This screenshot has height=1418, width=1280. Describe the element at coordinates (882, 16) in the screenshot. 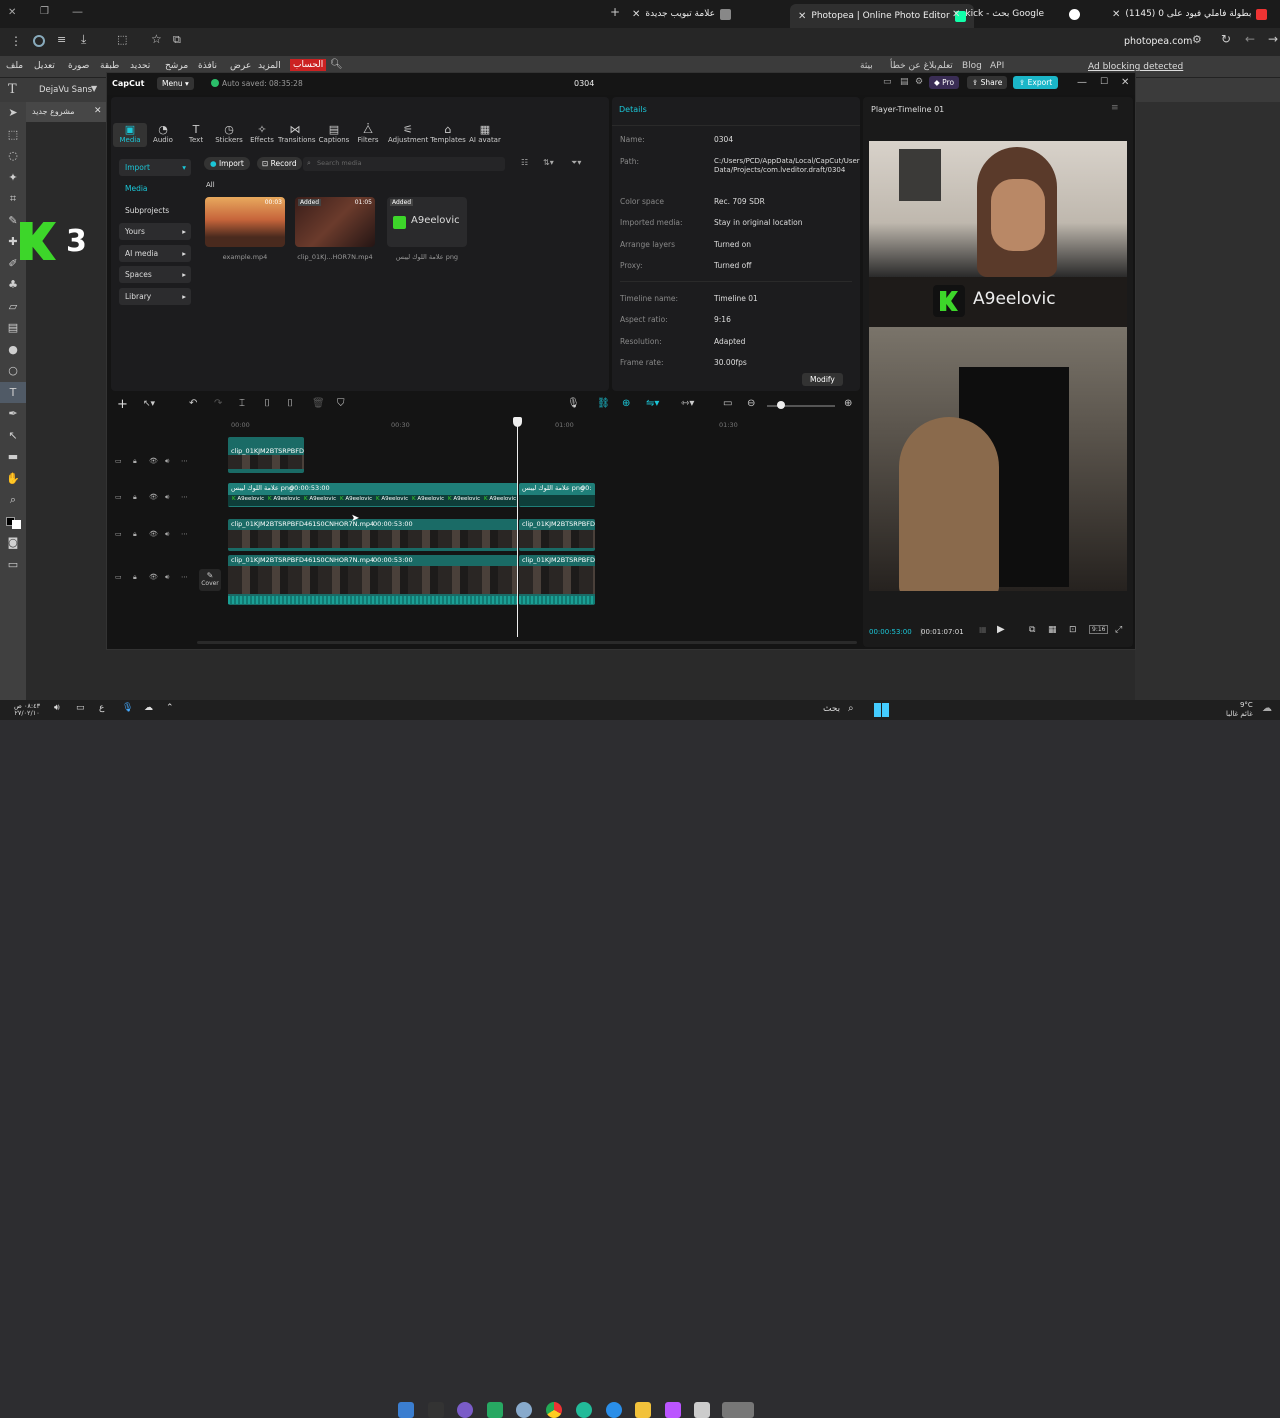

I see `tab-photopea: ✕ Photopea | Online Photo Editor` at that location.